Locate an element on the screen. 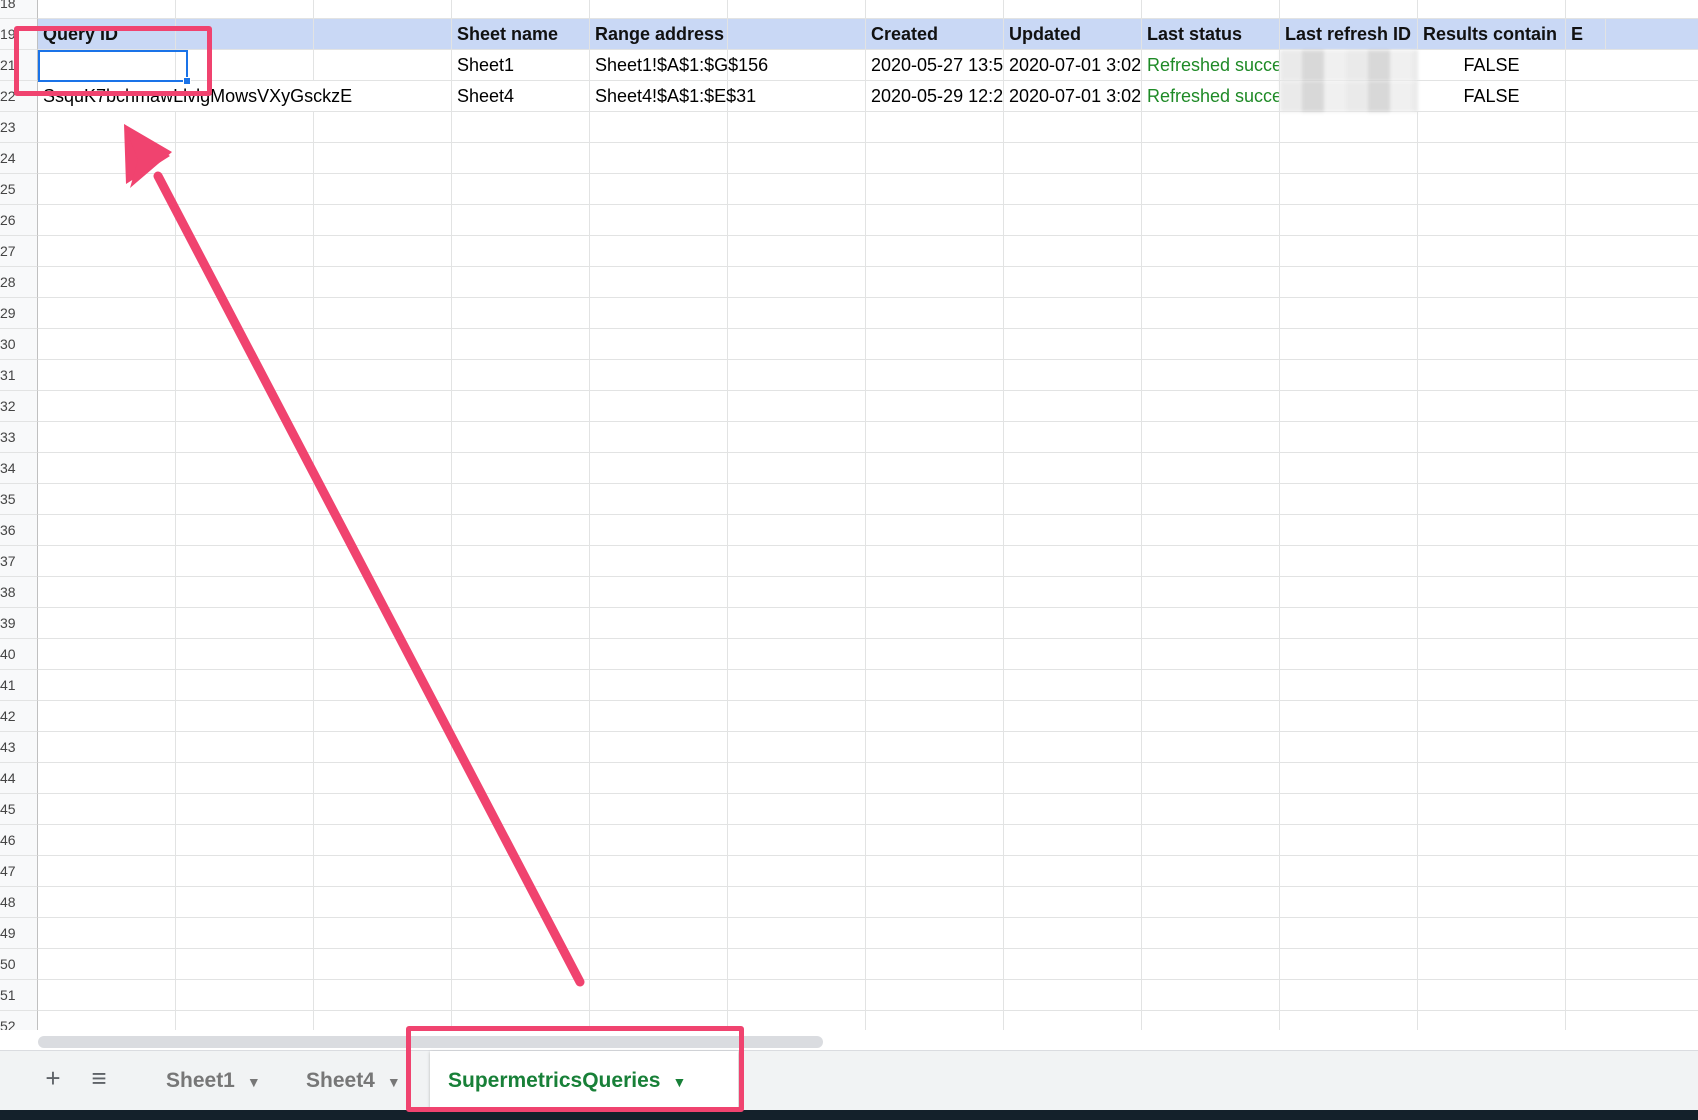 The image size is (1698, 1120). plus-icon: + is located at coordinates (53, 1078).